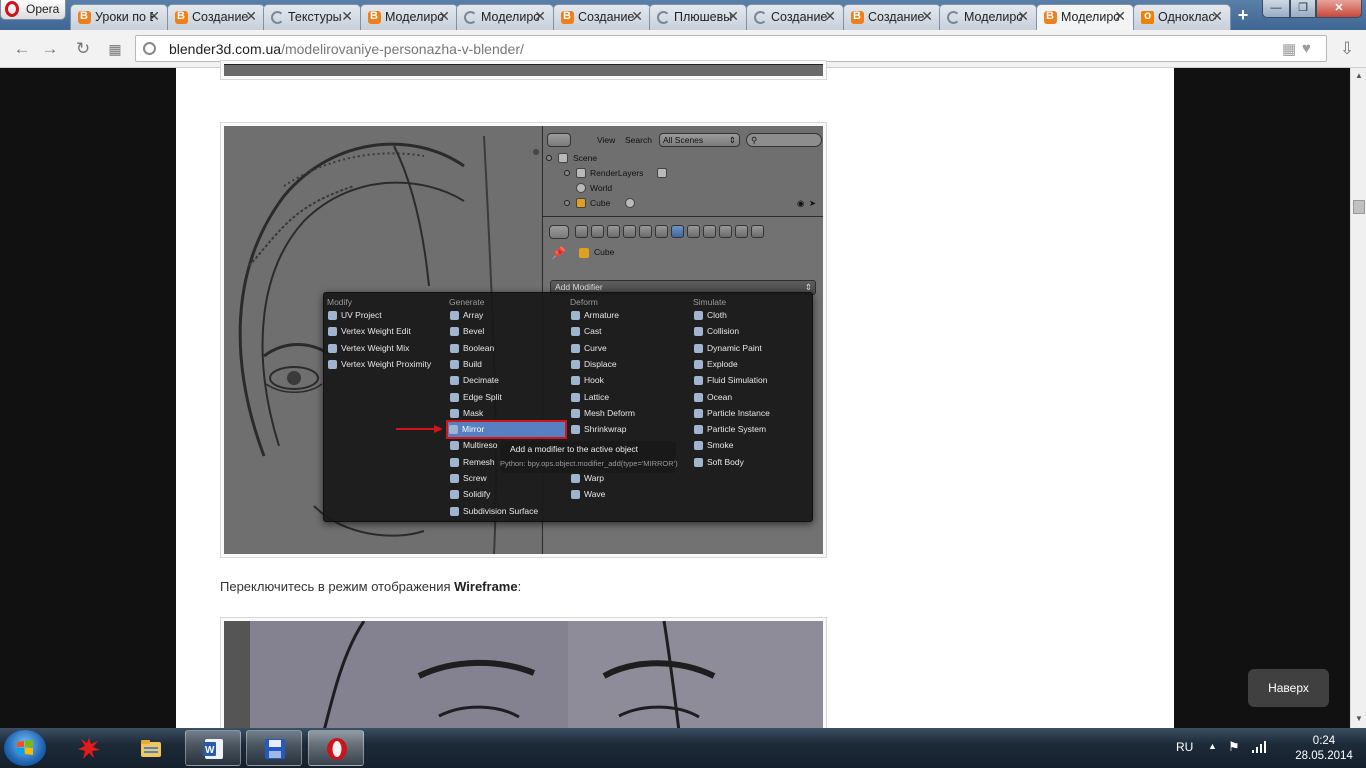 This screenshot has height=768, width=1366. What do you see at coordinates (1288, 688) in the screenshot?
I see `scroll-to-top-button: Наверх` at bounding box center [1288, 688].